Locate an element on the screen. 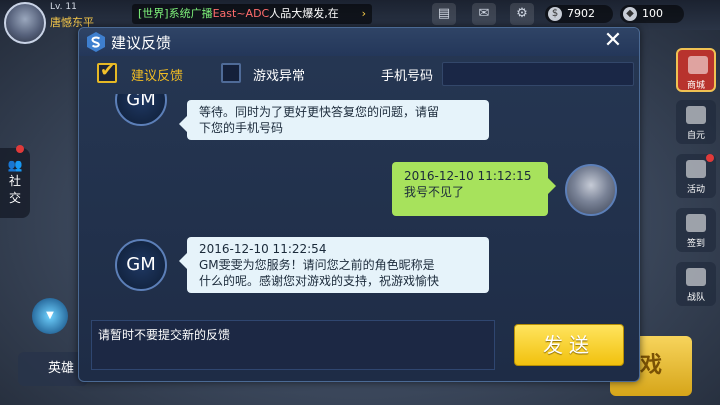 The image size is (720, 405). phone-label: 手机号码 is located at coordinates (407, 76).